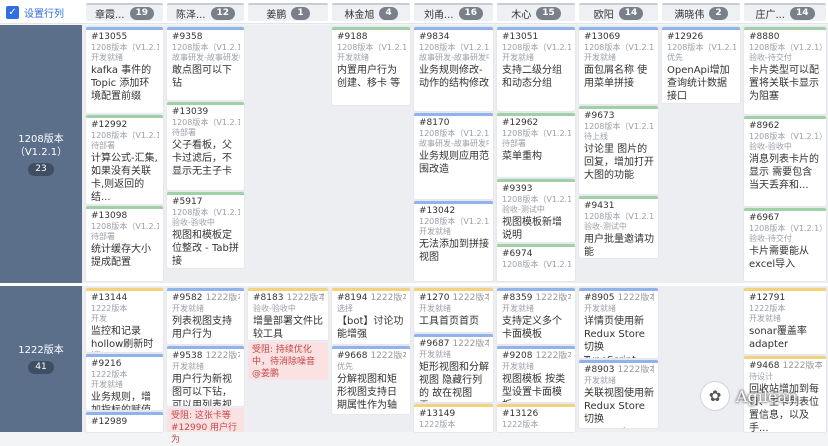 The image size is (828, 446). What do you see at coordinates (35, 12) in the screenshot?
I see `row-column-settings-toggle: ✓ 设置行列` at bounding box center [35, 12].